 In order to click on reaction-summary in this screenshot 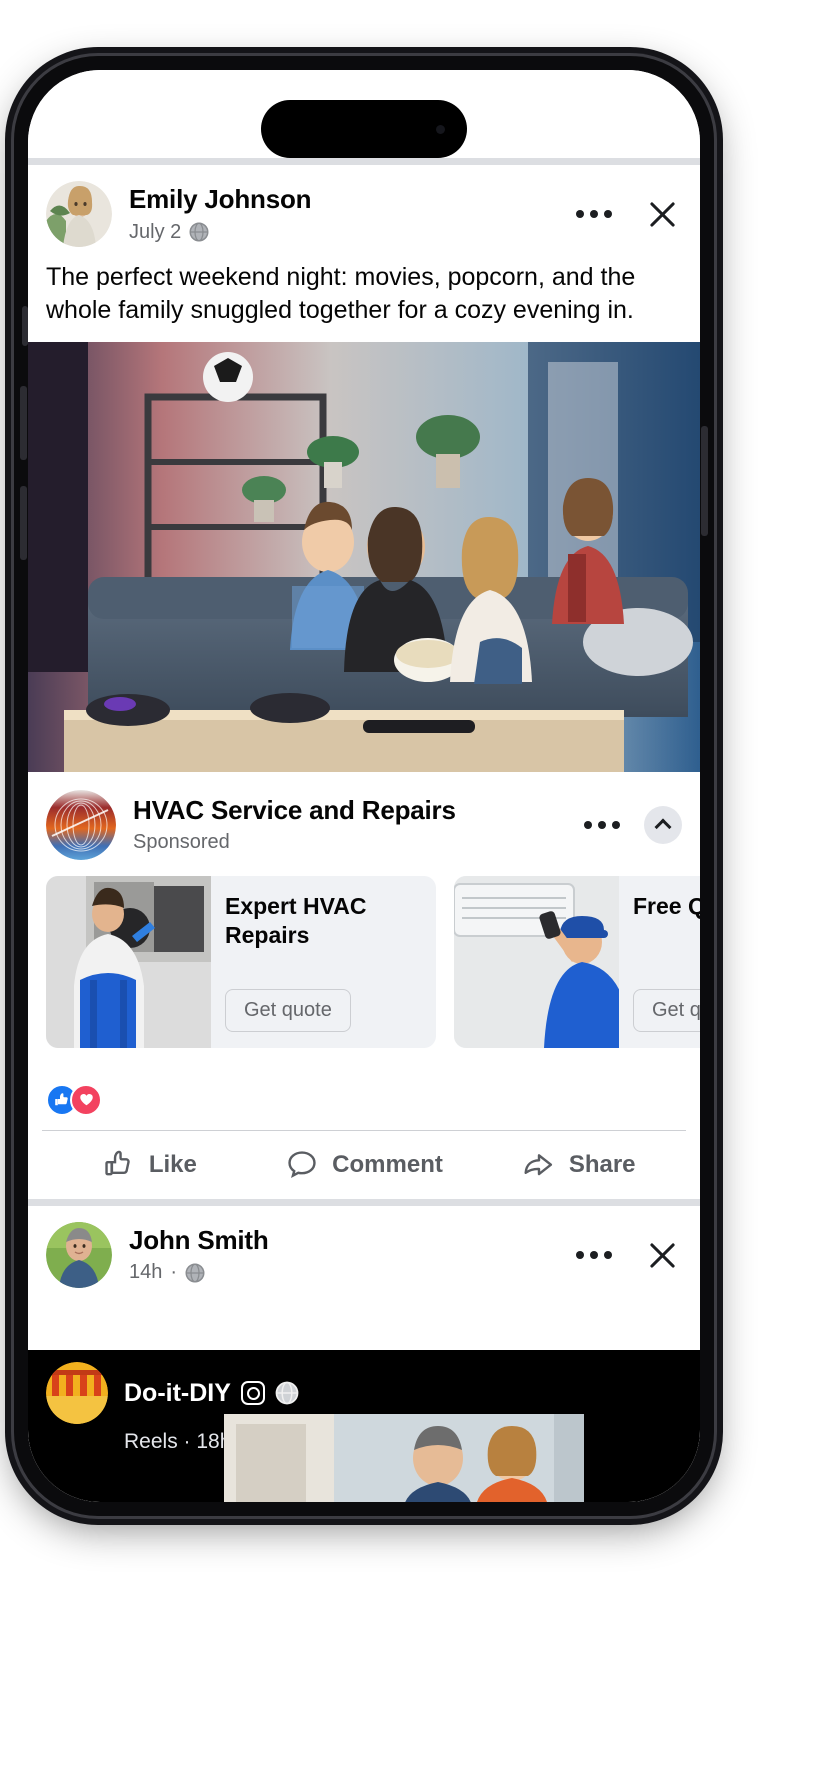, I will do `click(364, 1099)`.